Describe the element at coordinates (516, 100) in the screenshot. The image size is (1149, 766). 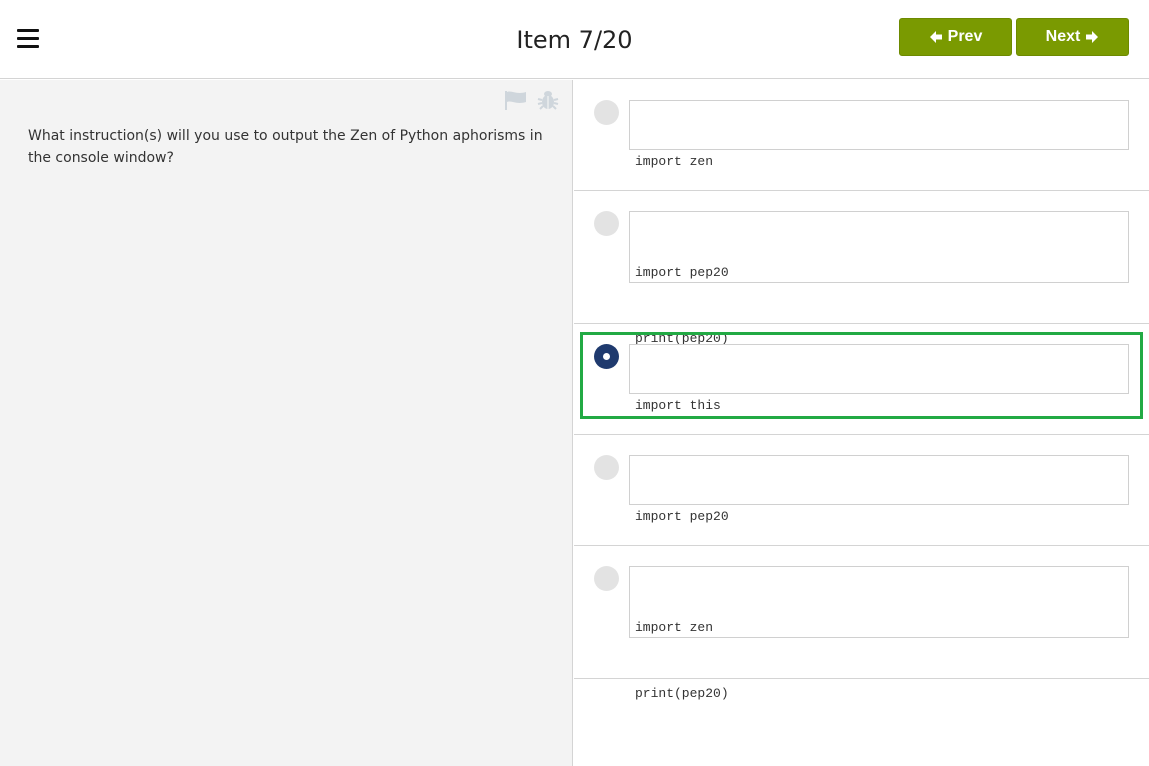
I see `flag-icon` at that location.